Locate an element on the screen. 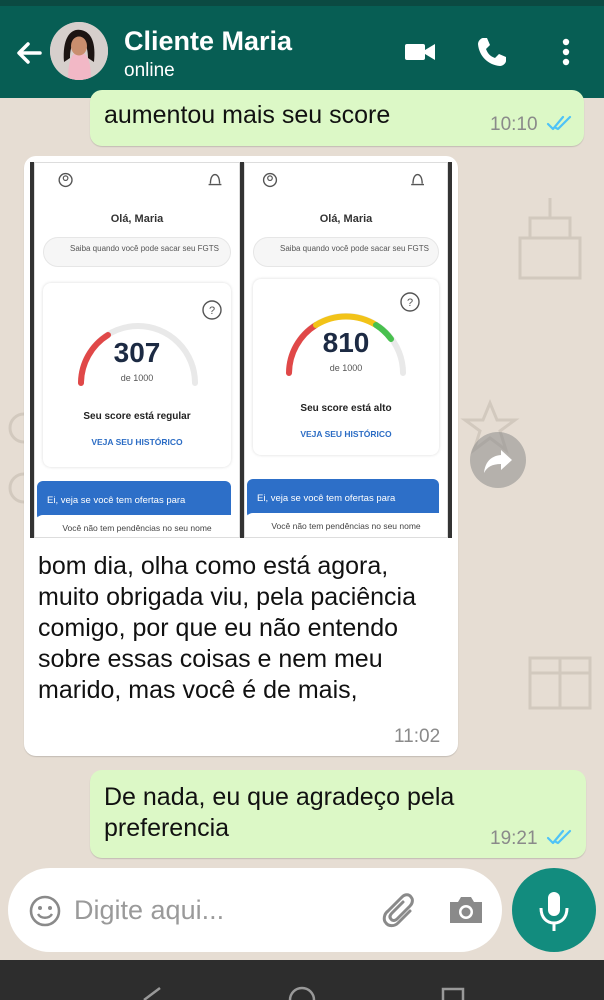  nav-recents-icon is located at coordinates (453, 993).